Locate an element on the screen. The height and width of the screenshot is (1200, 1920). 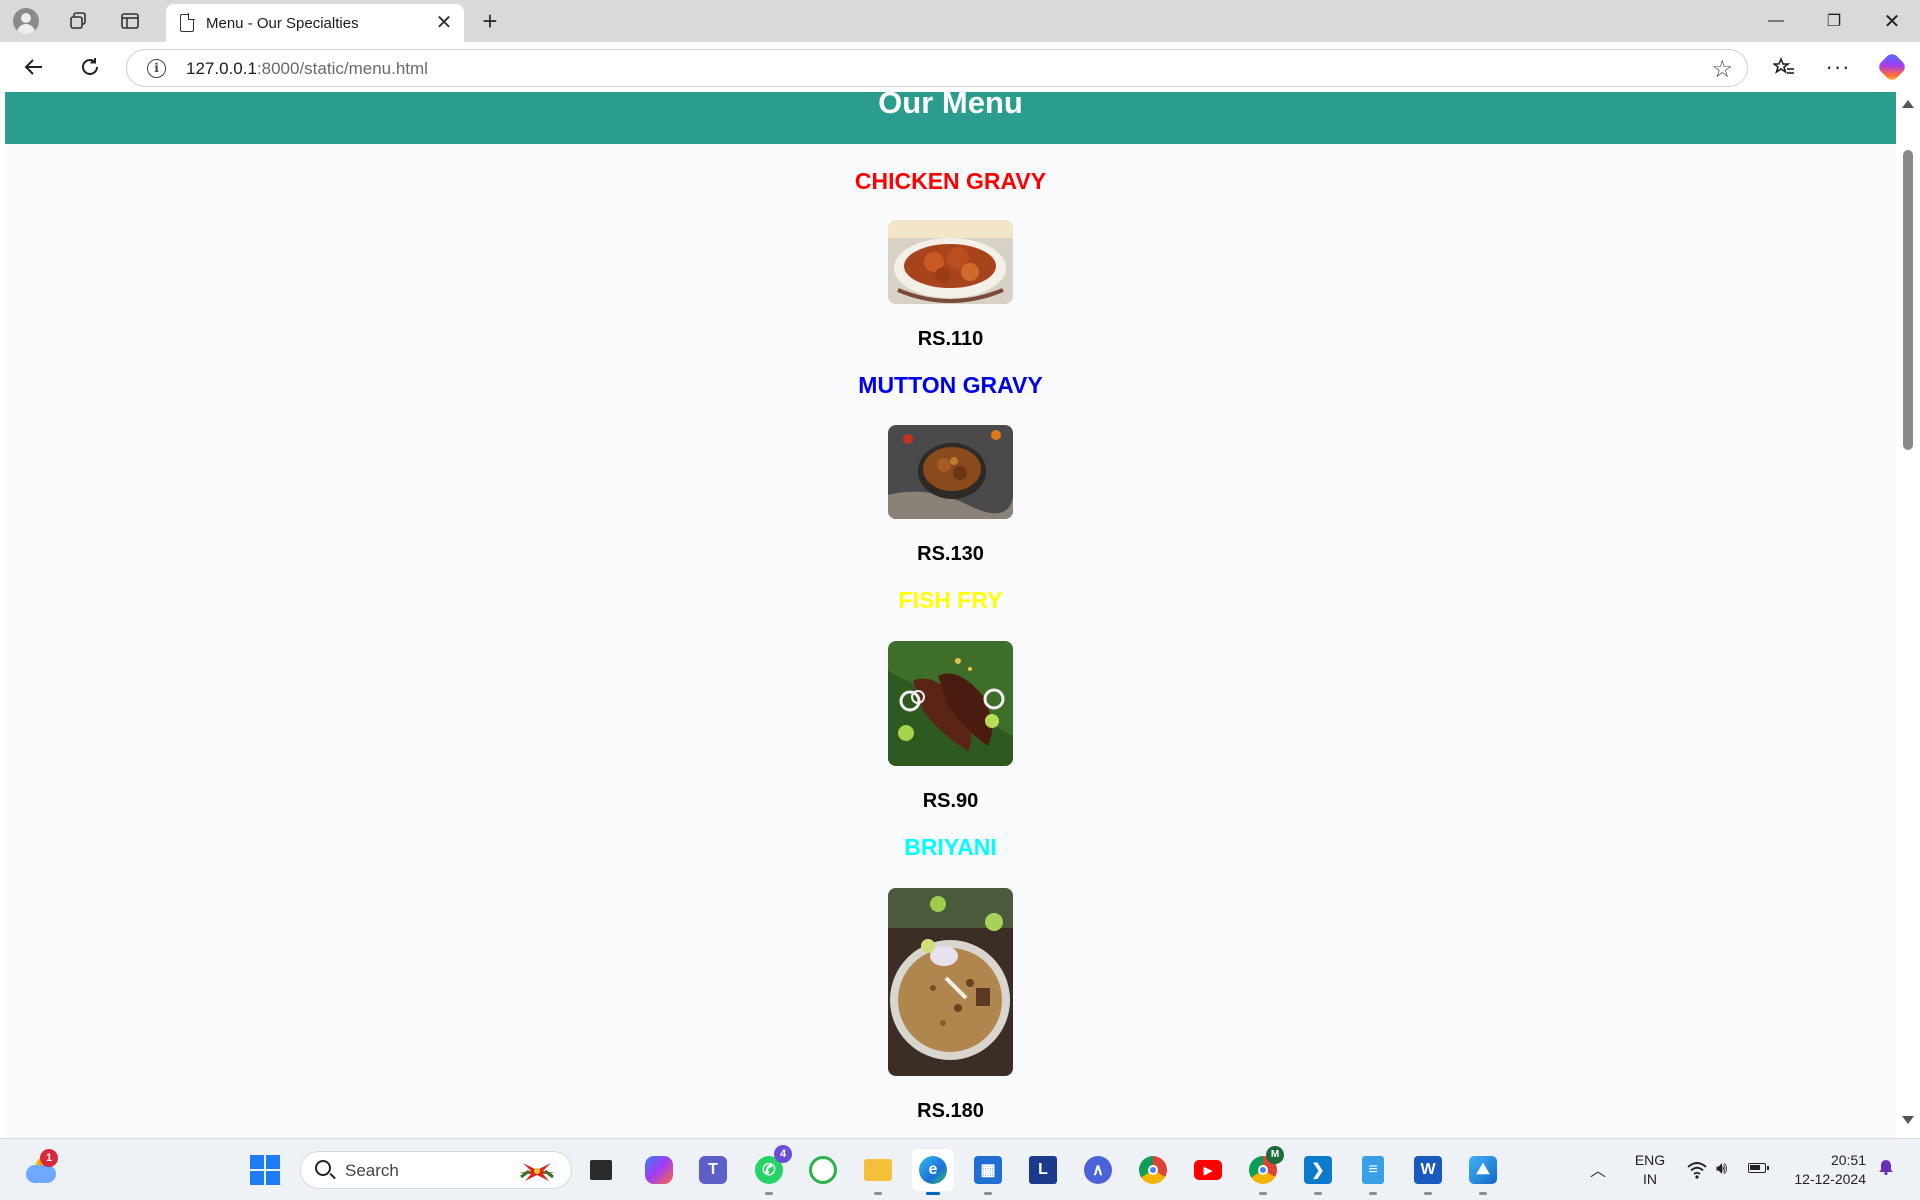
photos-icon: ⛰ is located at coordinates (1483, 1170).